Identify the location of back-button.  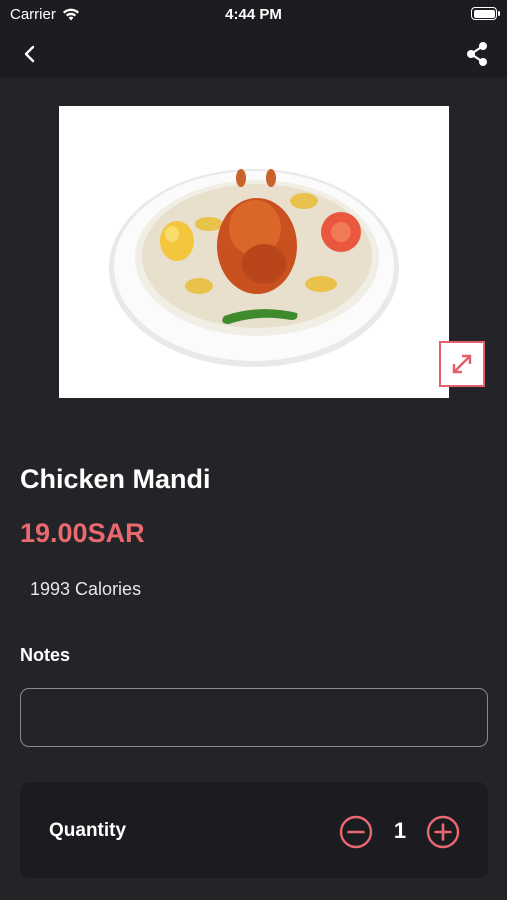
(30, 54).